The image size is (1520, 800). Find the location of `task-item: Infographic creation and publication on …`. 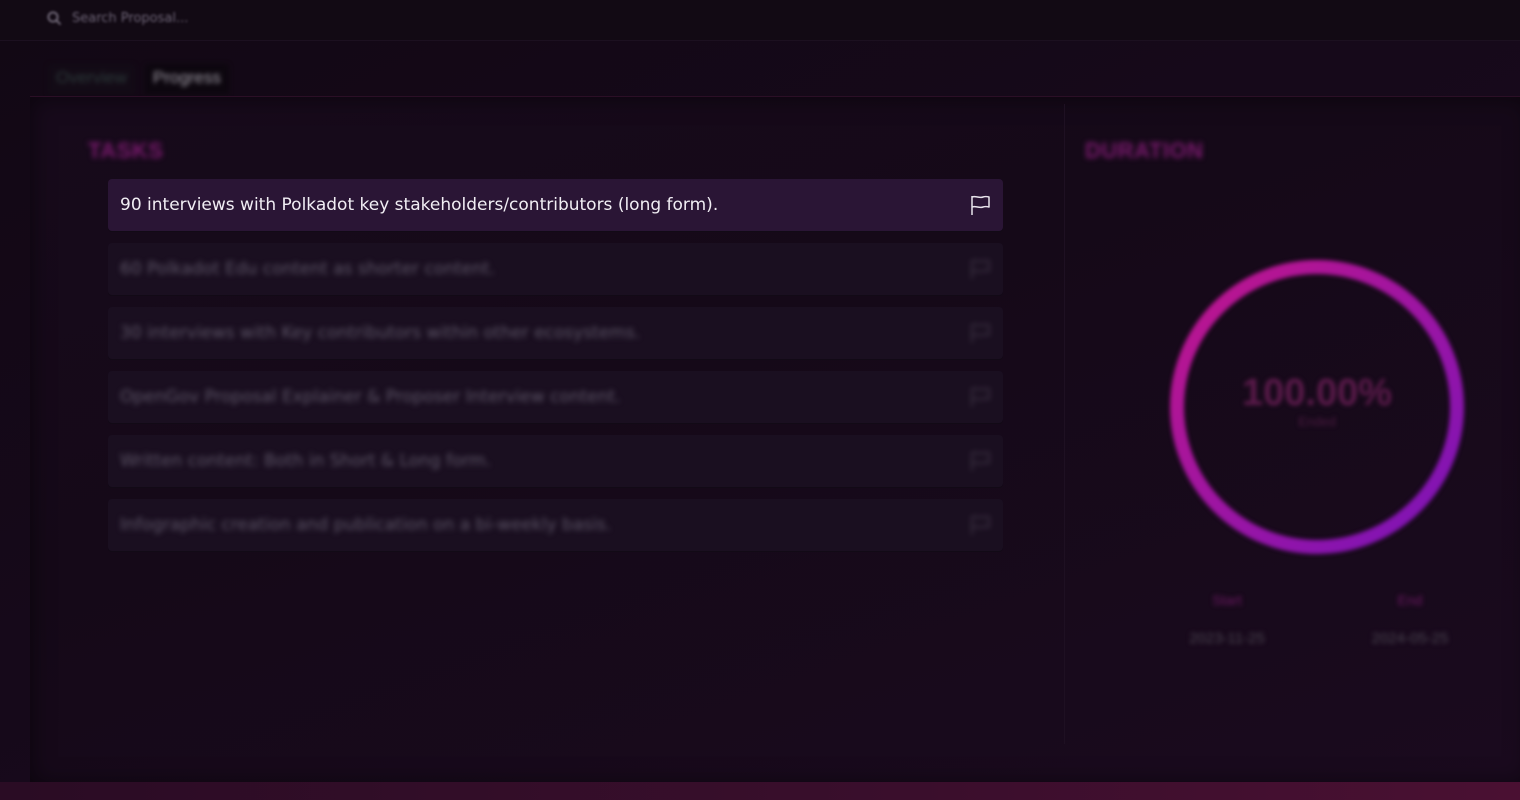

task-item: Infographic creation and publication on … is located at coordinates (555, 525).